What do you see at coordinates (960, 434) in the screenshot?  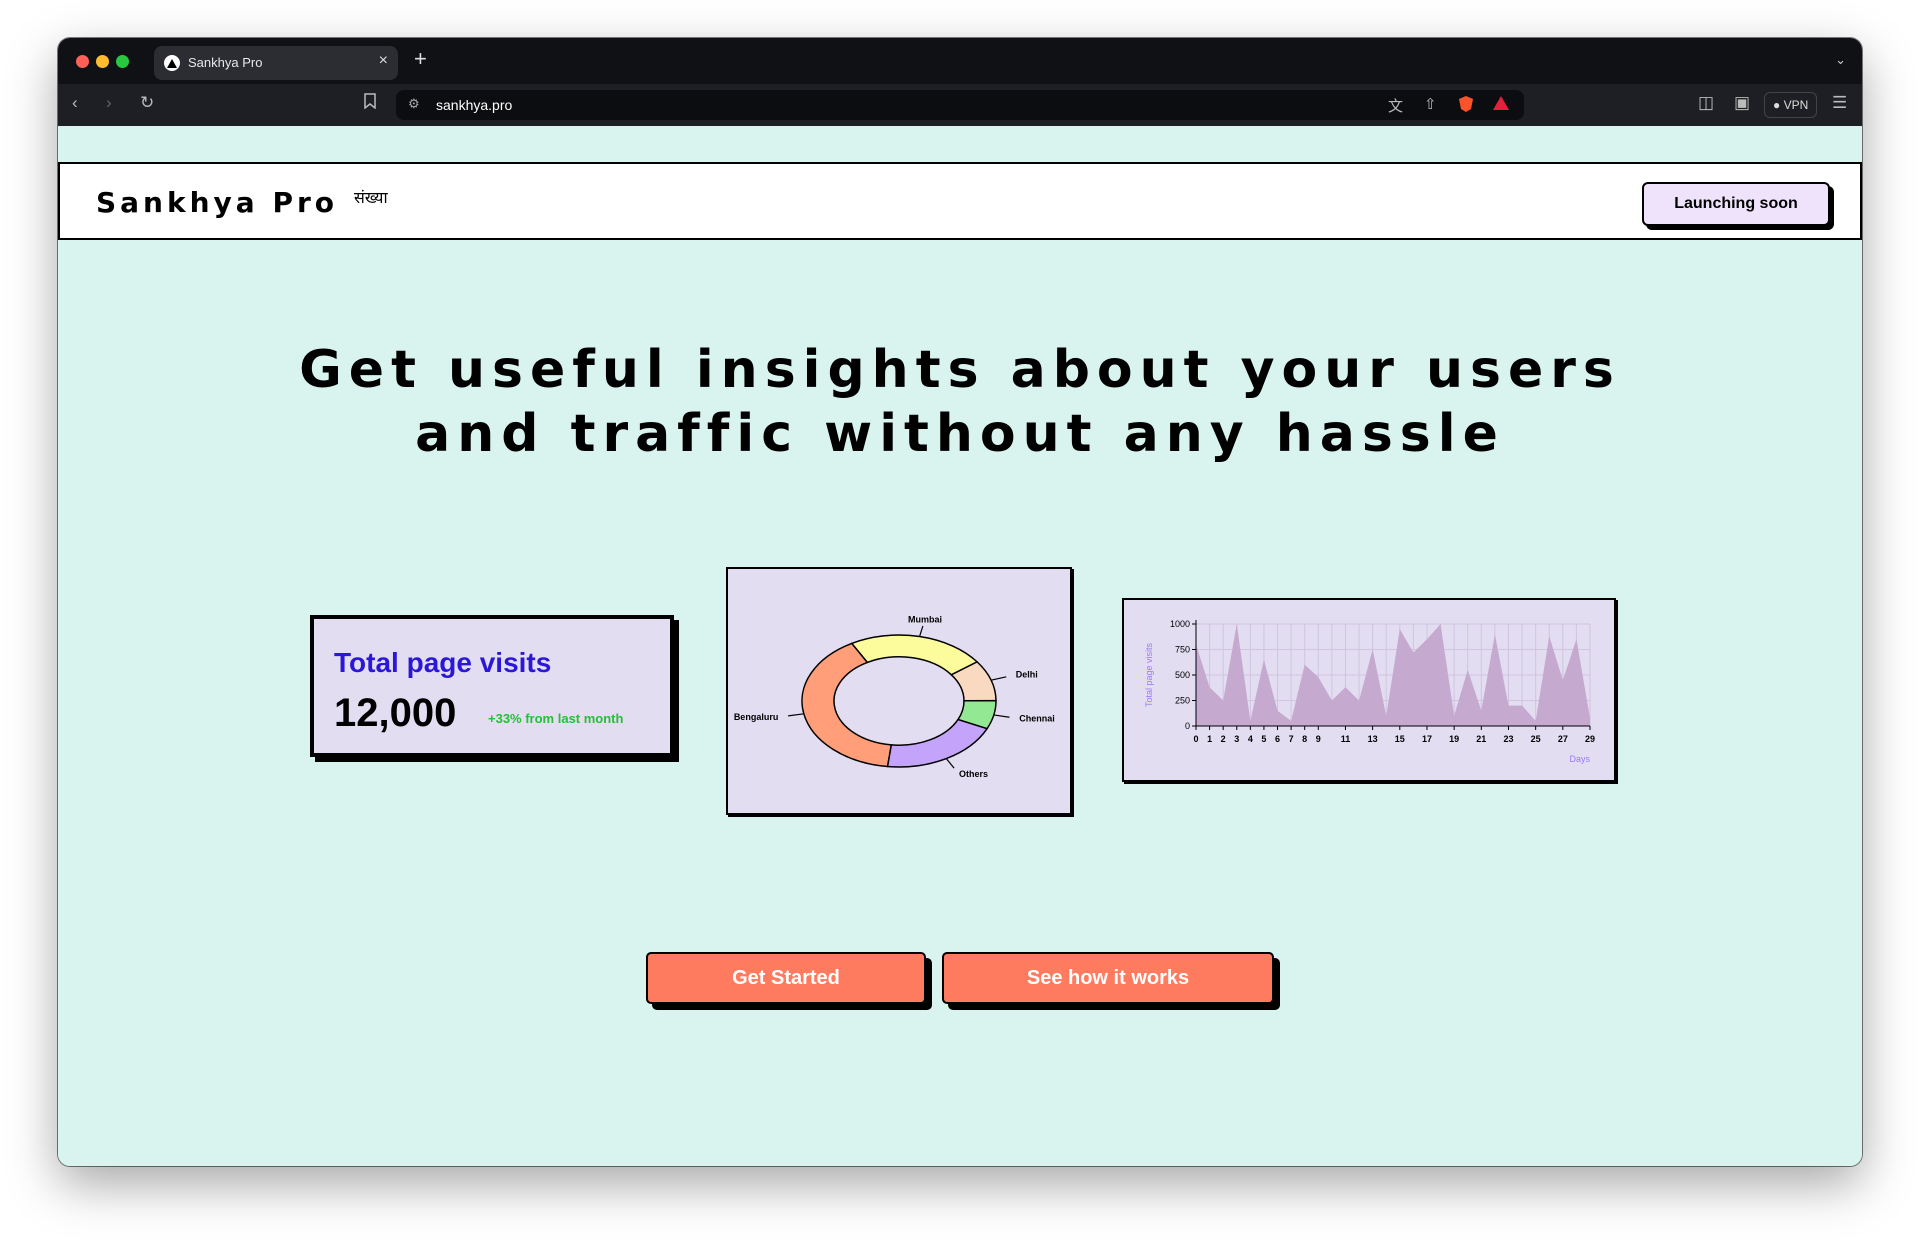 I see `hero-line-2: and traffic without any hassle` at bounding box center [960, 434].